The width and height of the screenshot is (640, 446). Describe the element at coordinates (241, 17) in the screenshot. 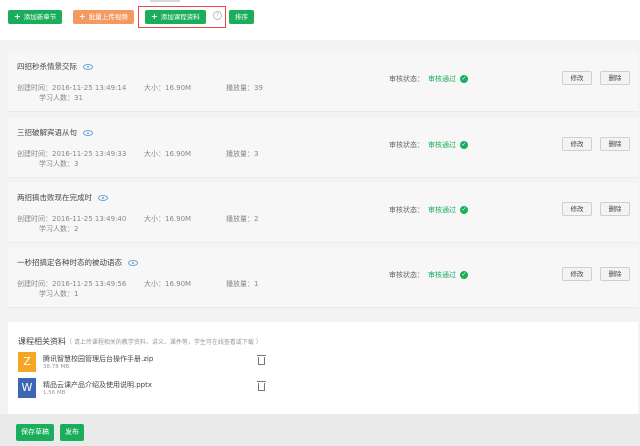

I see `sort-button: 排序` at that location.